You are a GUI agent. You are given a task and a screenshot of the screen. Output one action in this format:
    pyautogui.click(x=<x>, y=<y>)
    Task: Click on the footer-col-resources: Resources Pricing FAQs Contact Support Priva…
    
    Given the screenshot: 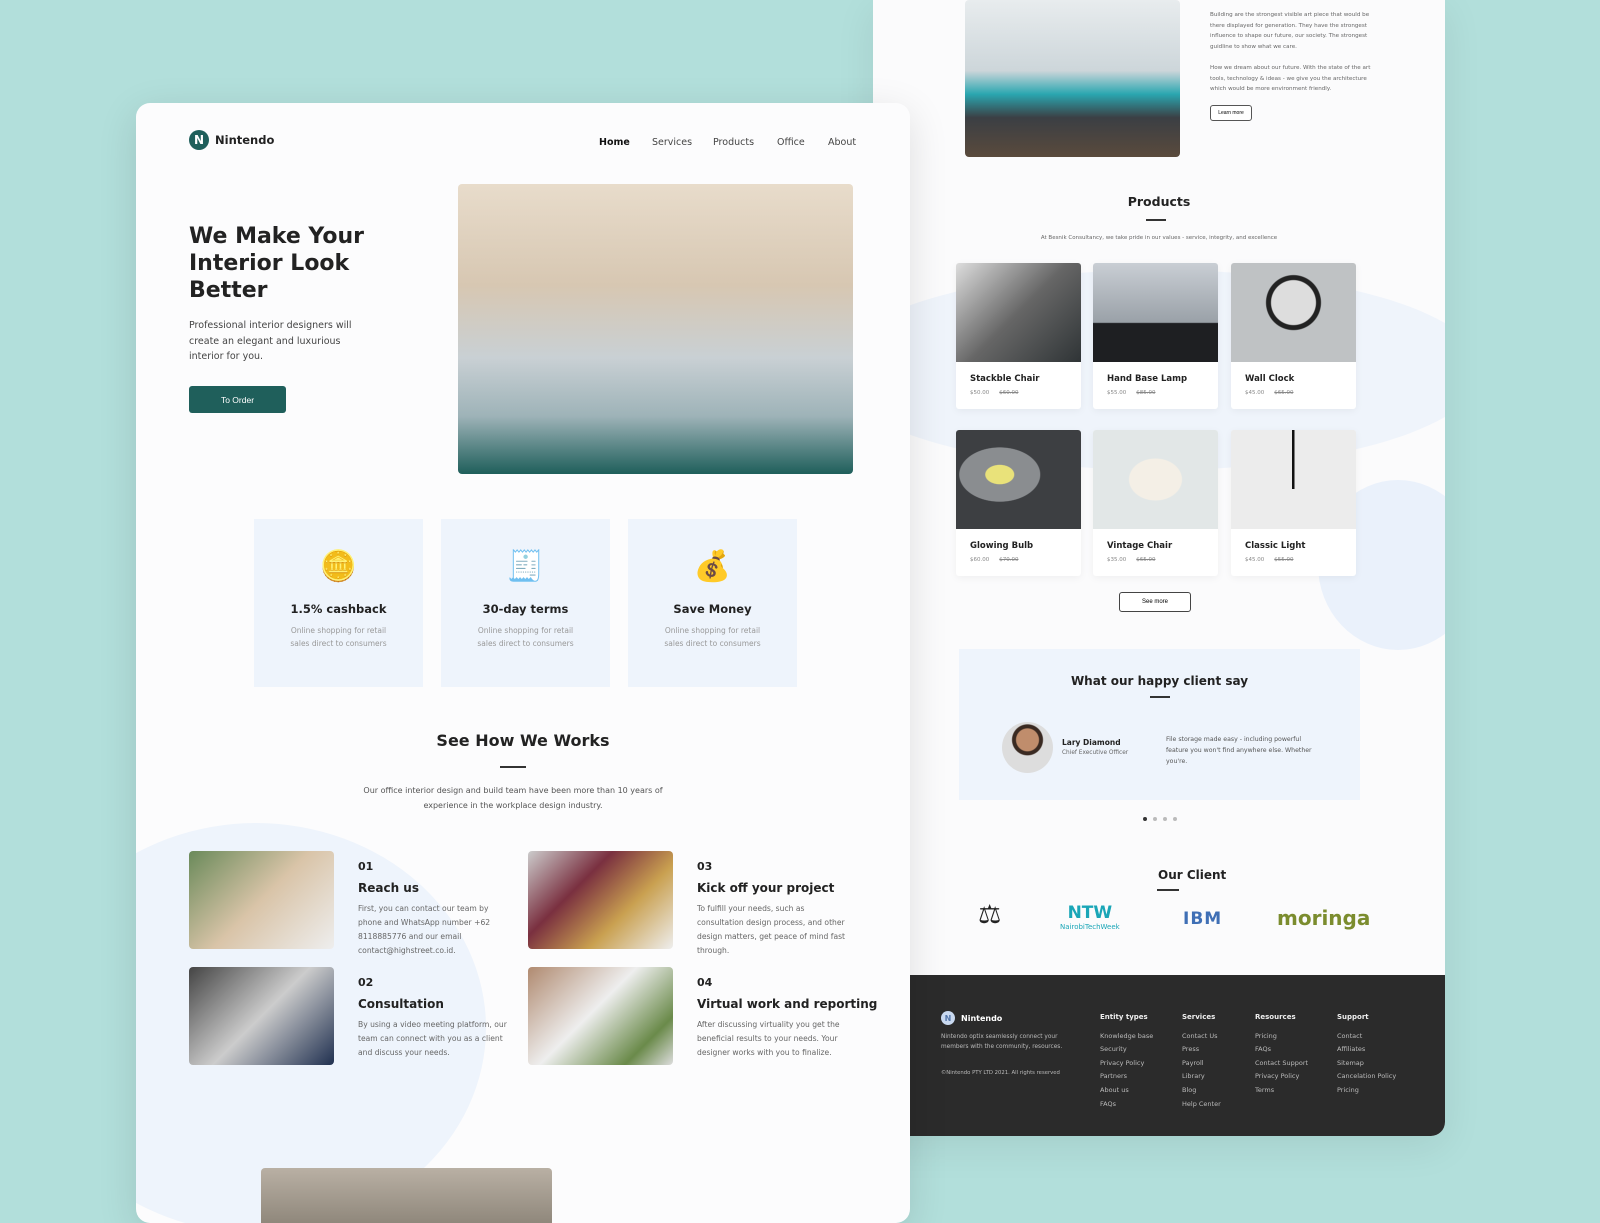 What is the action you would take?
    pyautogui.click(x=1281, y=1054)
    